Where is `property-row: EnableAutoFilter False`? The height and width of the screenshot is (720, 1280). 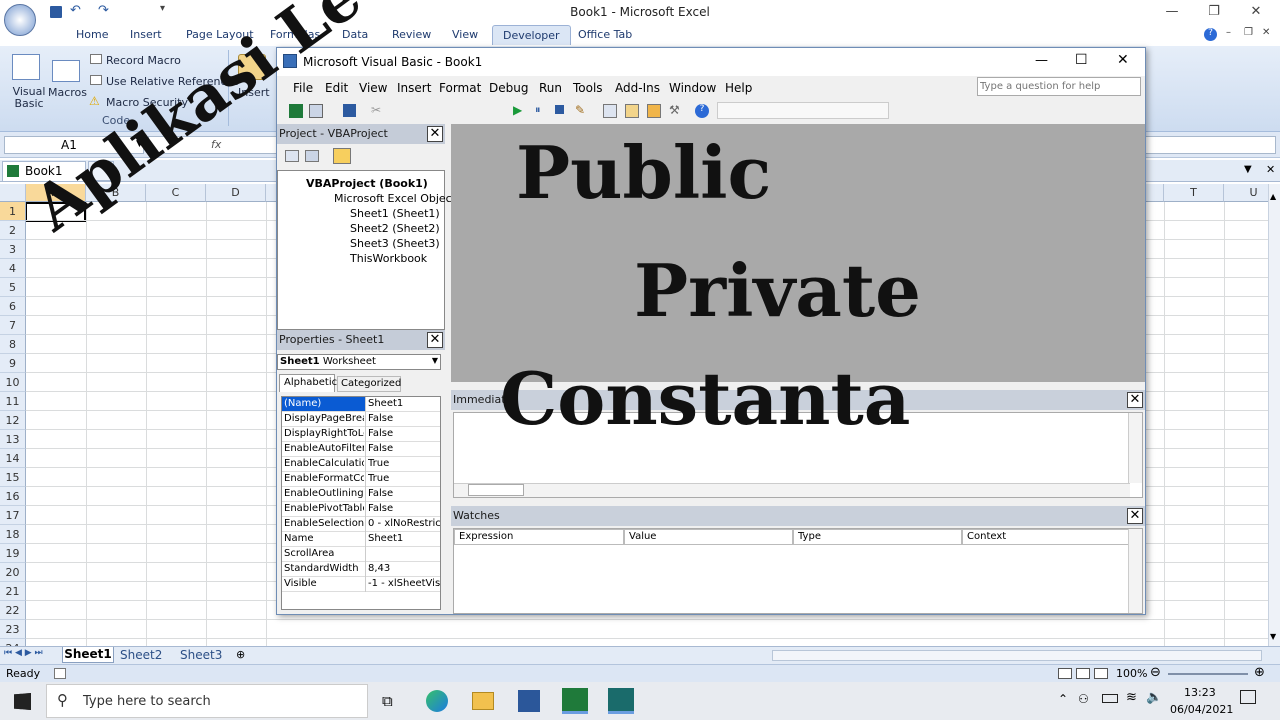 property-row: EnableAutoFilter False is located at coordinates (361, 449).